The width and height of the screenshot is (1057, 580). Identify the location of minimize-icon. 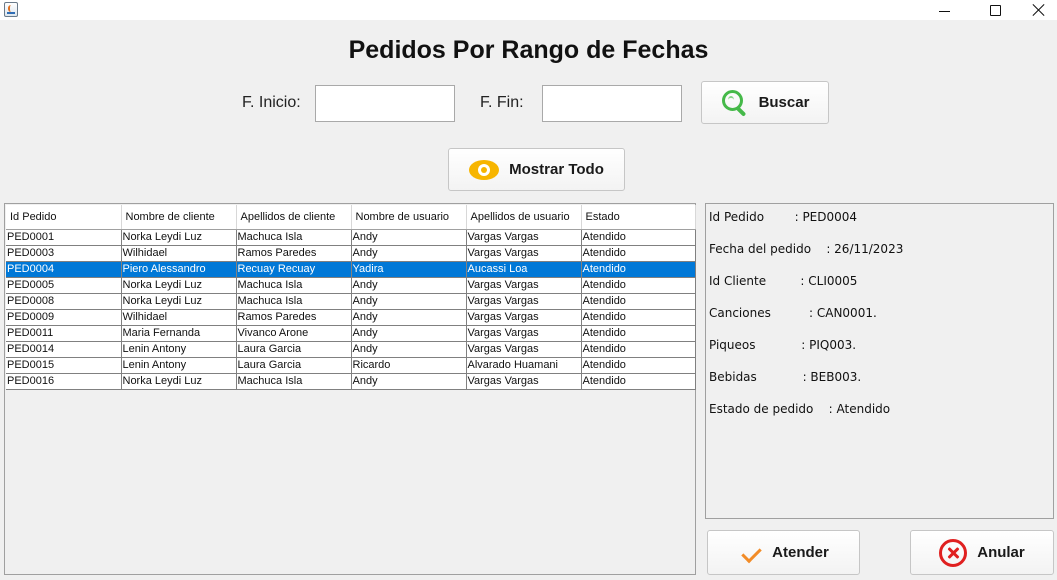
(944, 11).